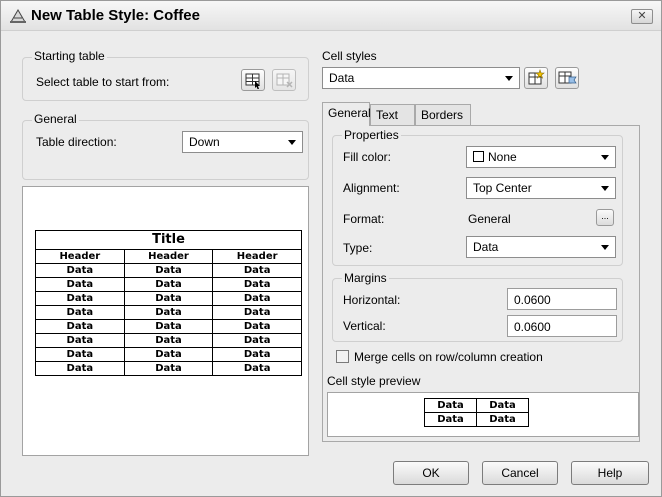 This screenshot has height=497, width=662. I want to click on dialog-title: New Table Style: Coffee, so click(115, 15).